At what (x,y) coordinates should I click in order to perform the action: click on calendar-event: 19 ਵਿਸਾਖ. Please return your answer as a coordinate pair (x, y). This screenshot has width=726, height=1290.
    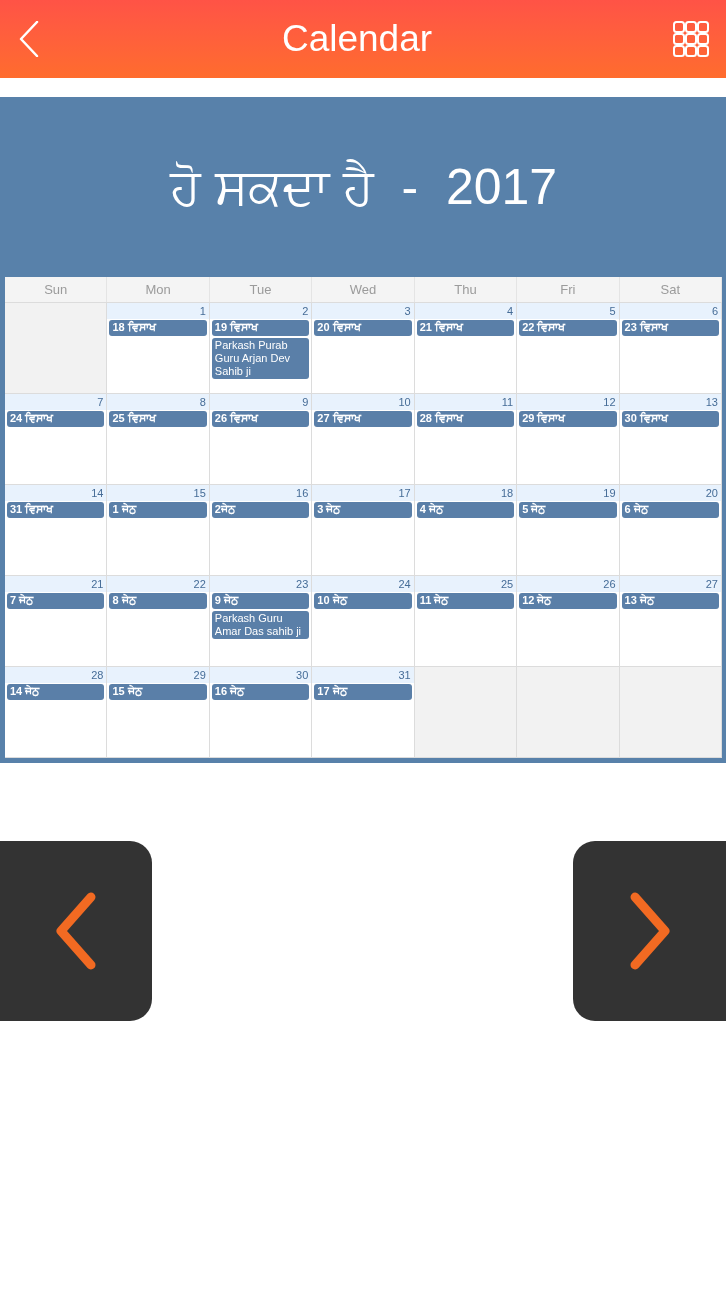
    Looking at the image, I should click on (260, 328).